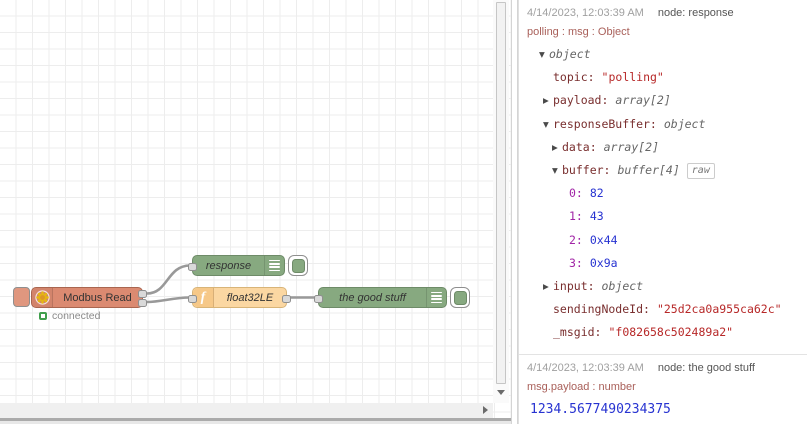 The image size is (807, 424). I want to click on goodstuff-input-port, so click(318, 298).